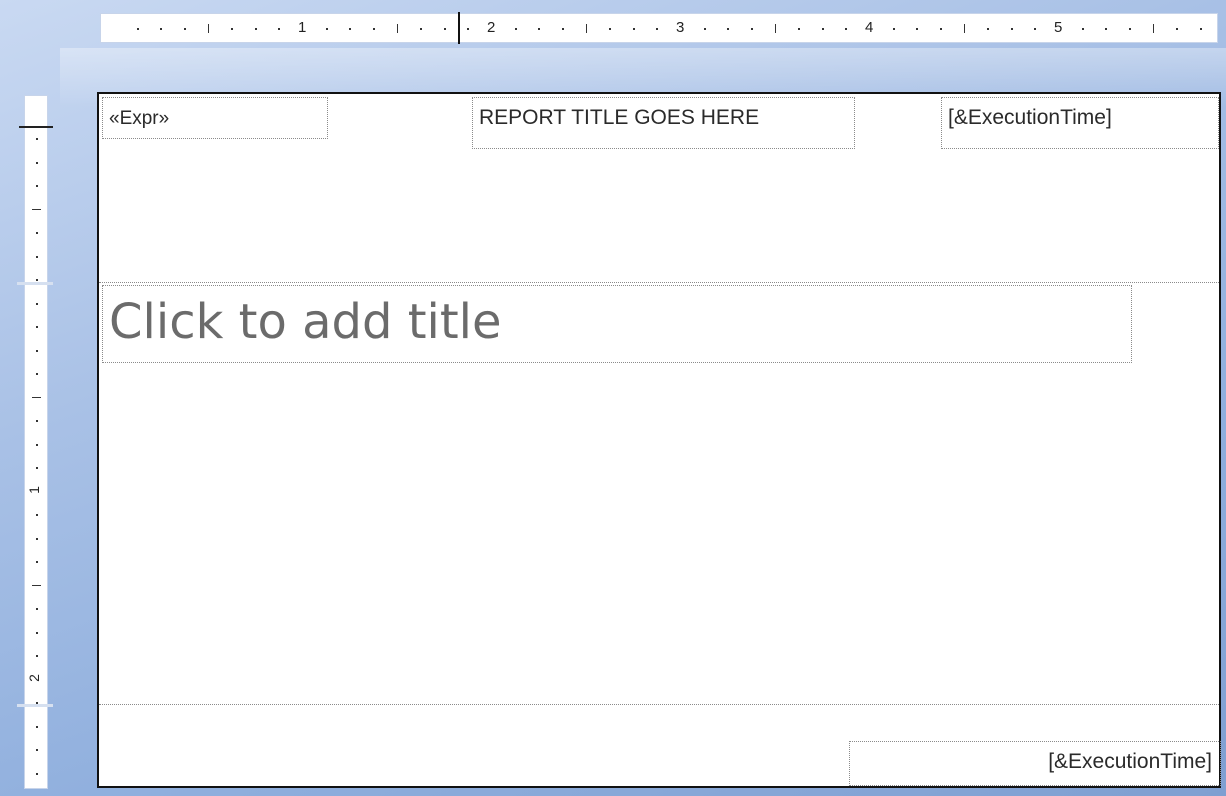  I want to click on ruler-label-2: 2, so click(491, 27).